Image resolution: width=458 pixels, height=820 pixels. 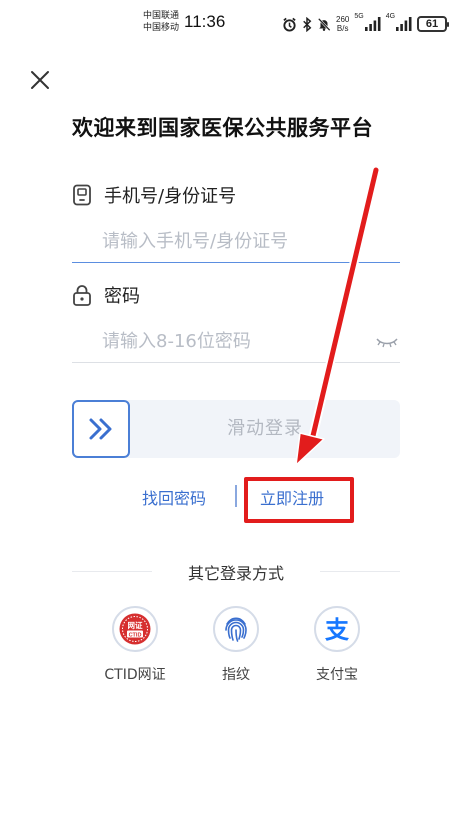 I want to click on ctid-badge-icon: 网证 CTID, so click(x=135, y=629).